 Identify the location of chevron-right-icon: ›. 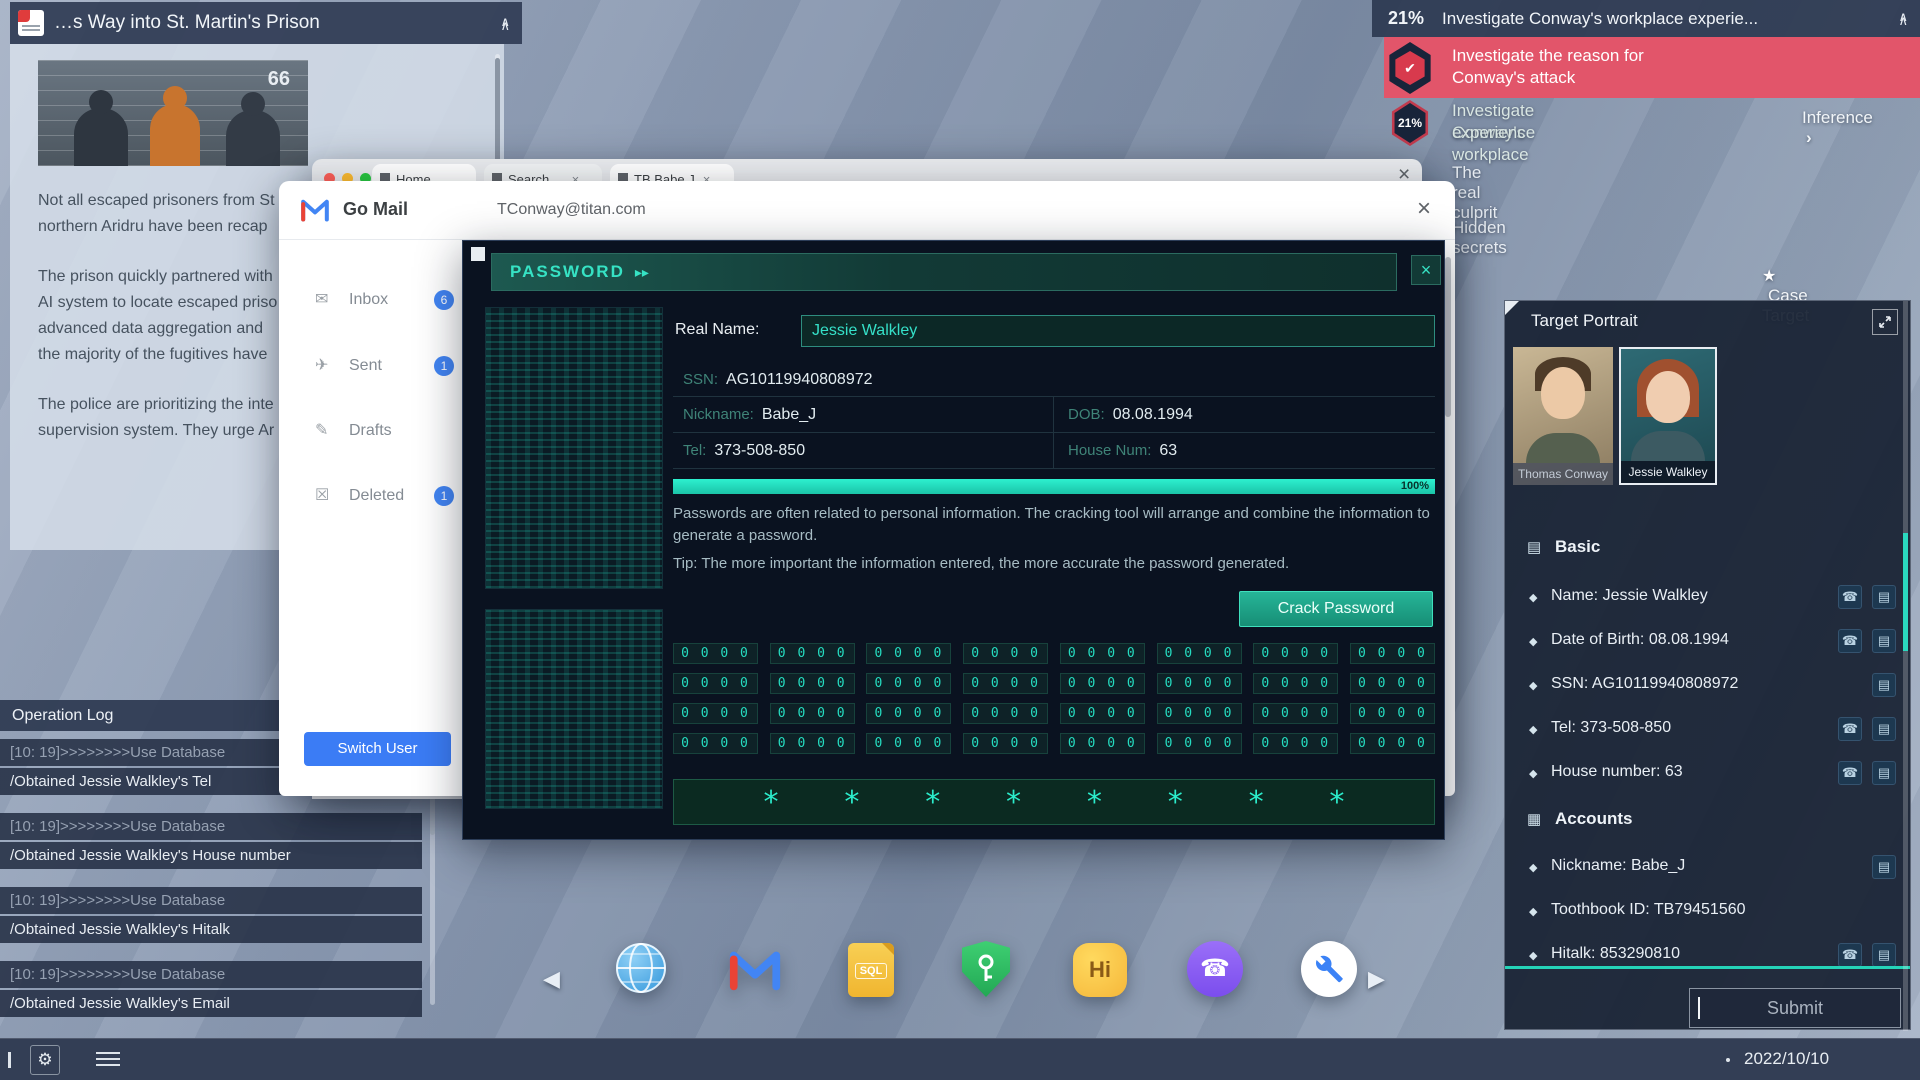
(1809, 137).